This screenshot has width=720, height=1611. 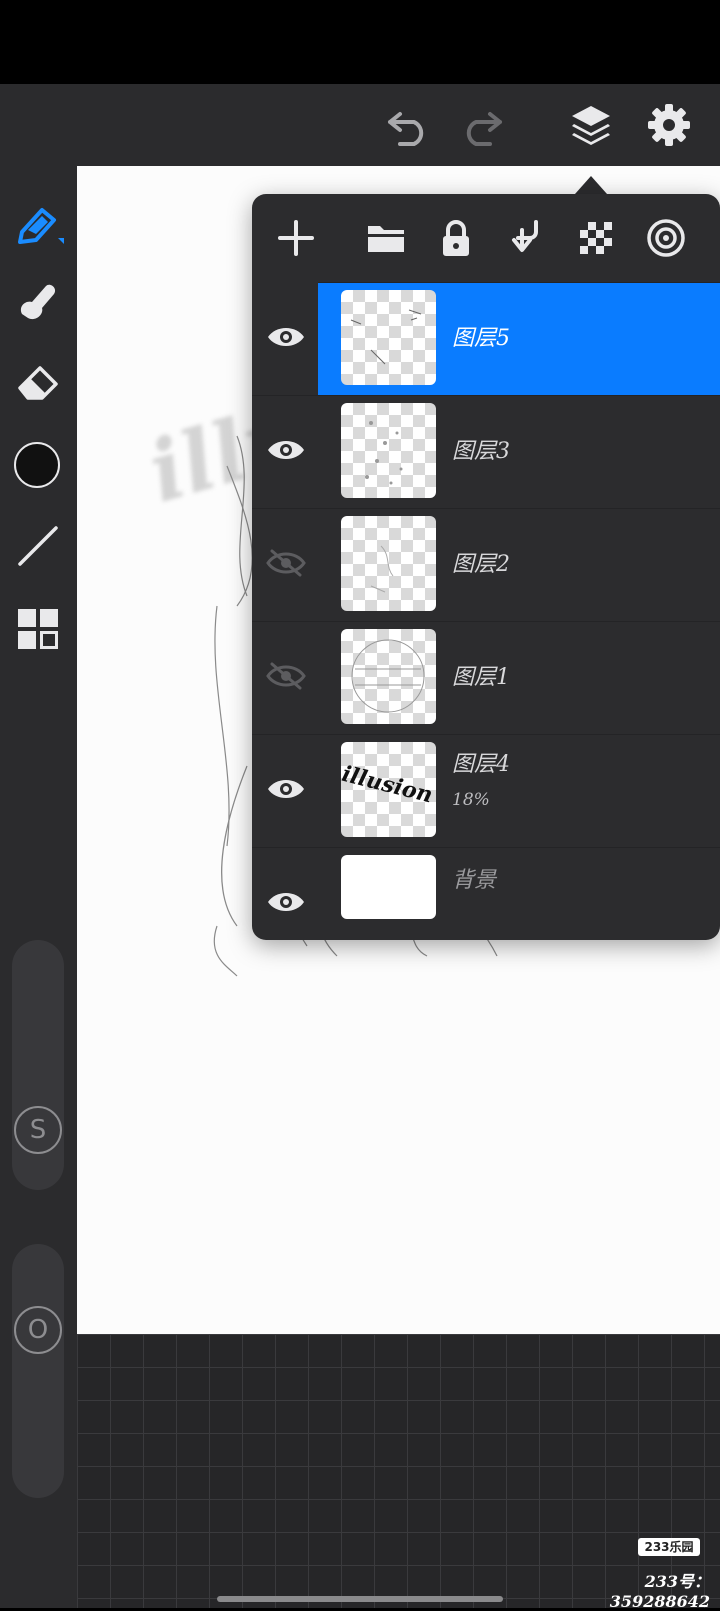 I want to click on undo-icon, so click(x=409, y=126).